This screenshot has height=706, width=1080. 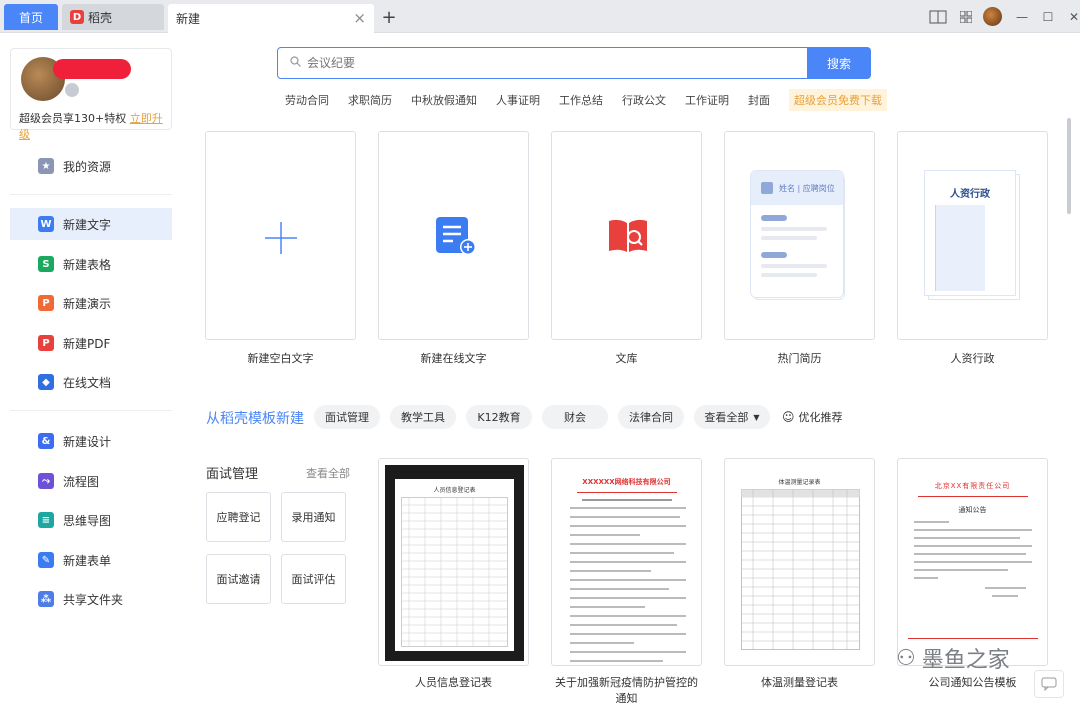 I want to click on sidebar-item-new-design: & 新建设计, so click(x=91, y=441).